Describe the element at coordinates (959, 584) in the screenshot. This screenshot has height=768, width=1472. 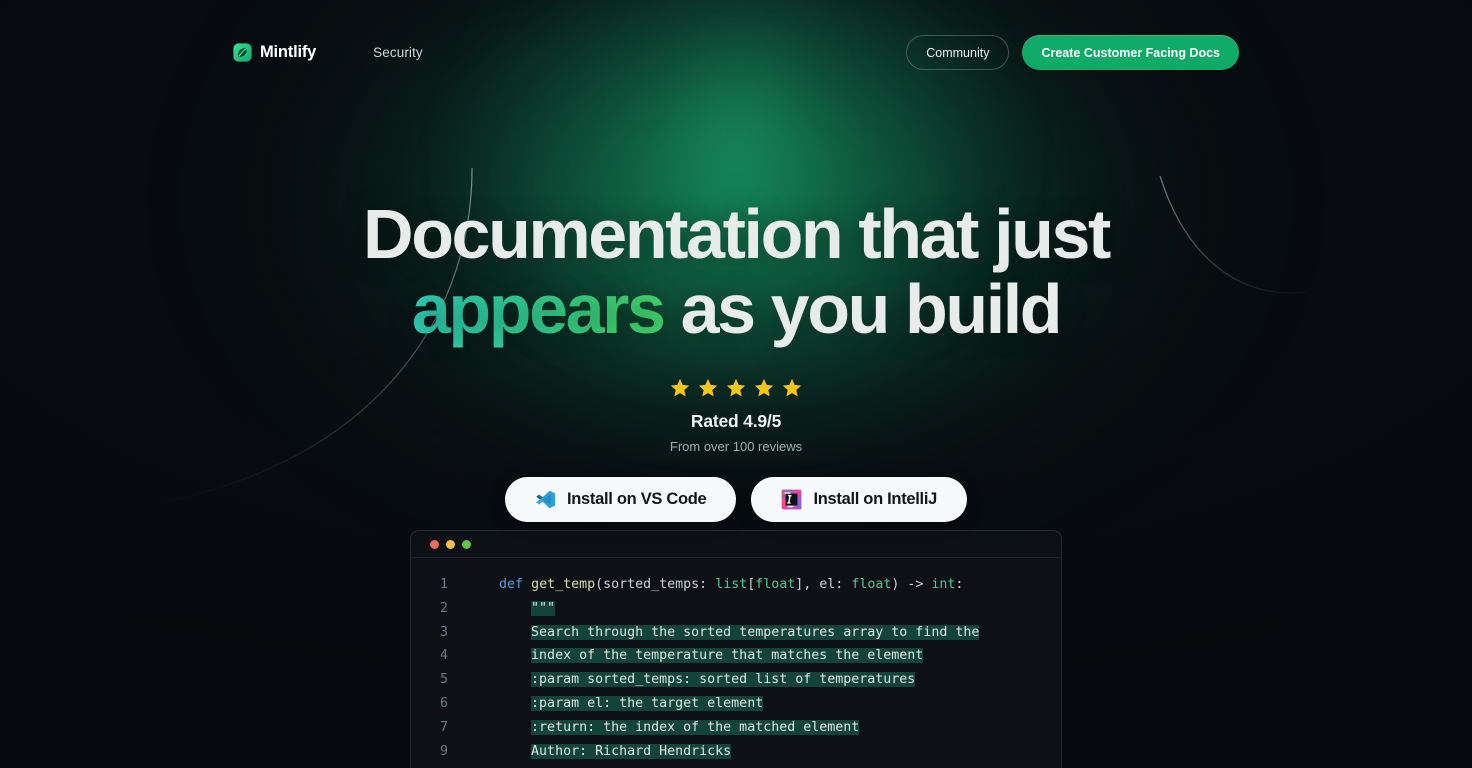
I see `code-token: :` at that location.